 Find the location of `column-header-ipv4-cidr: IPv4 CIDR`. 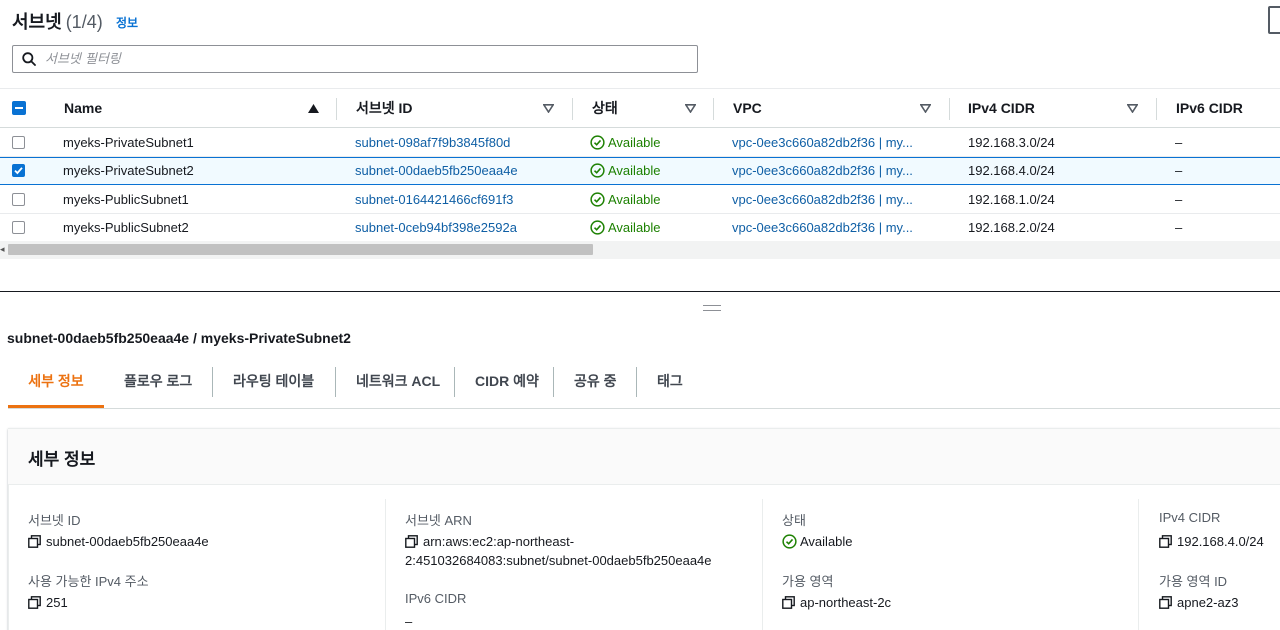

column-header-ipv4-cidr: IPv4 CIDR is located at coordinates (1001, 108).